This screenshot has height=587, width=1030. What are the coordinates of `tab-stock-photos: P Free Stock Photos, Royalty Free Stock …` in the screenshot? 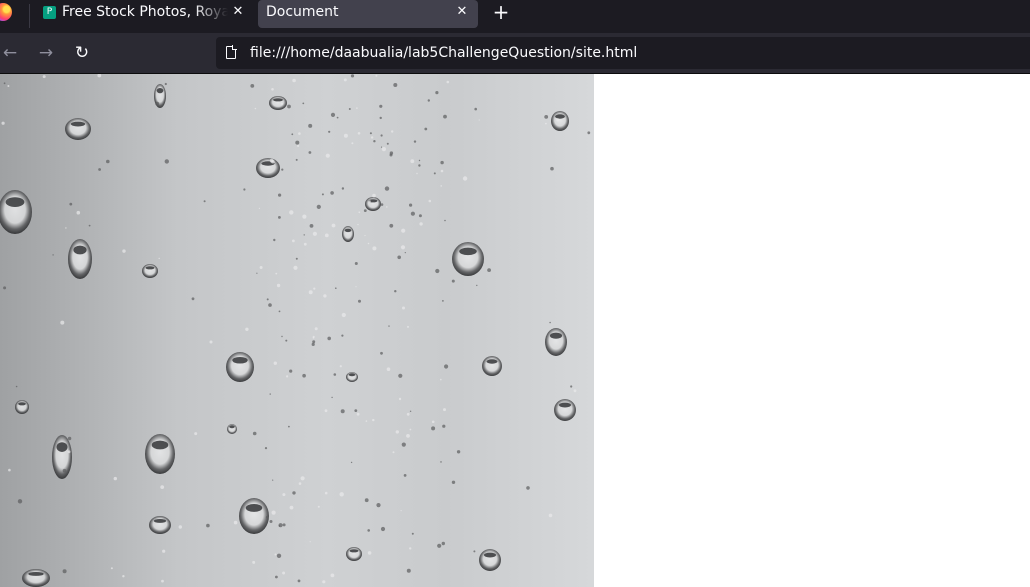 It's located at (142, 14).